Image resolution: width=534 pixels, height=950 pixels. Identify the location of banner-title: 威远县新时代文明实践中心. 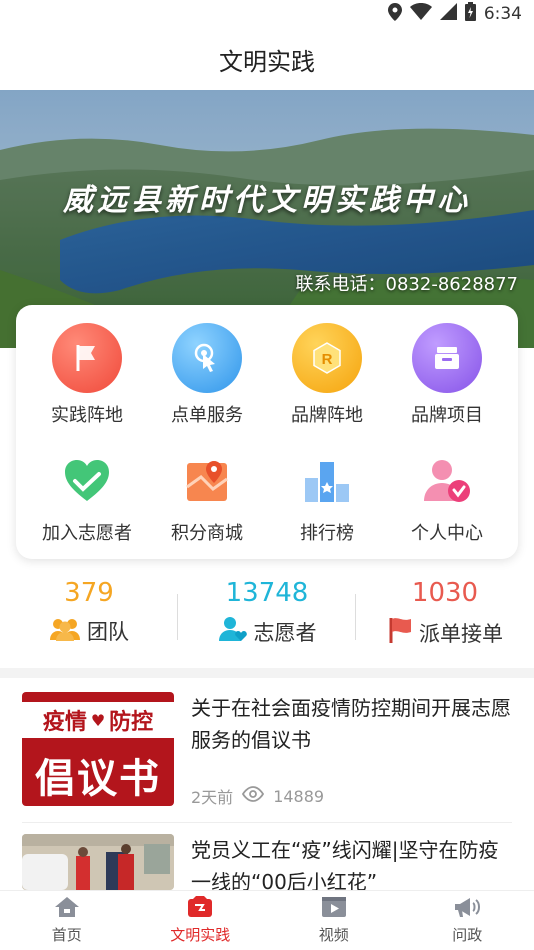
(267, 200).